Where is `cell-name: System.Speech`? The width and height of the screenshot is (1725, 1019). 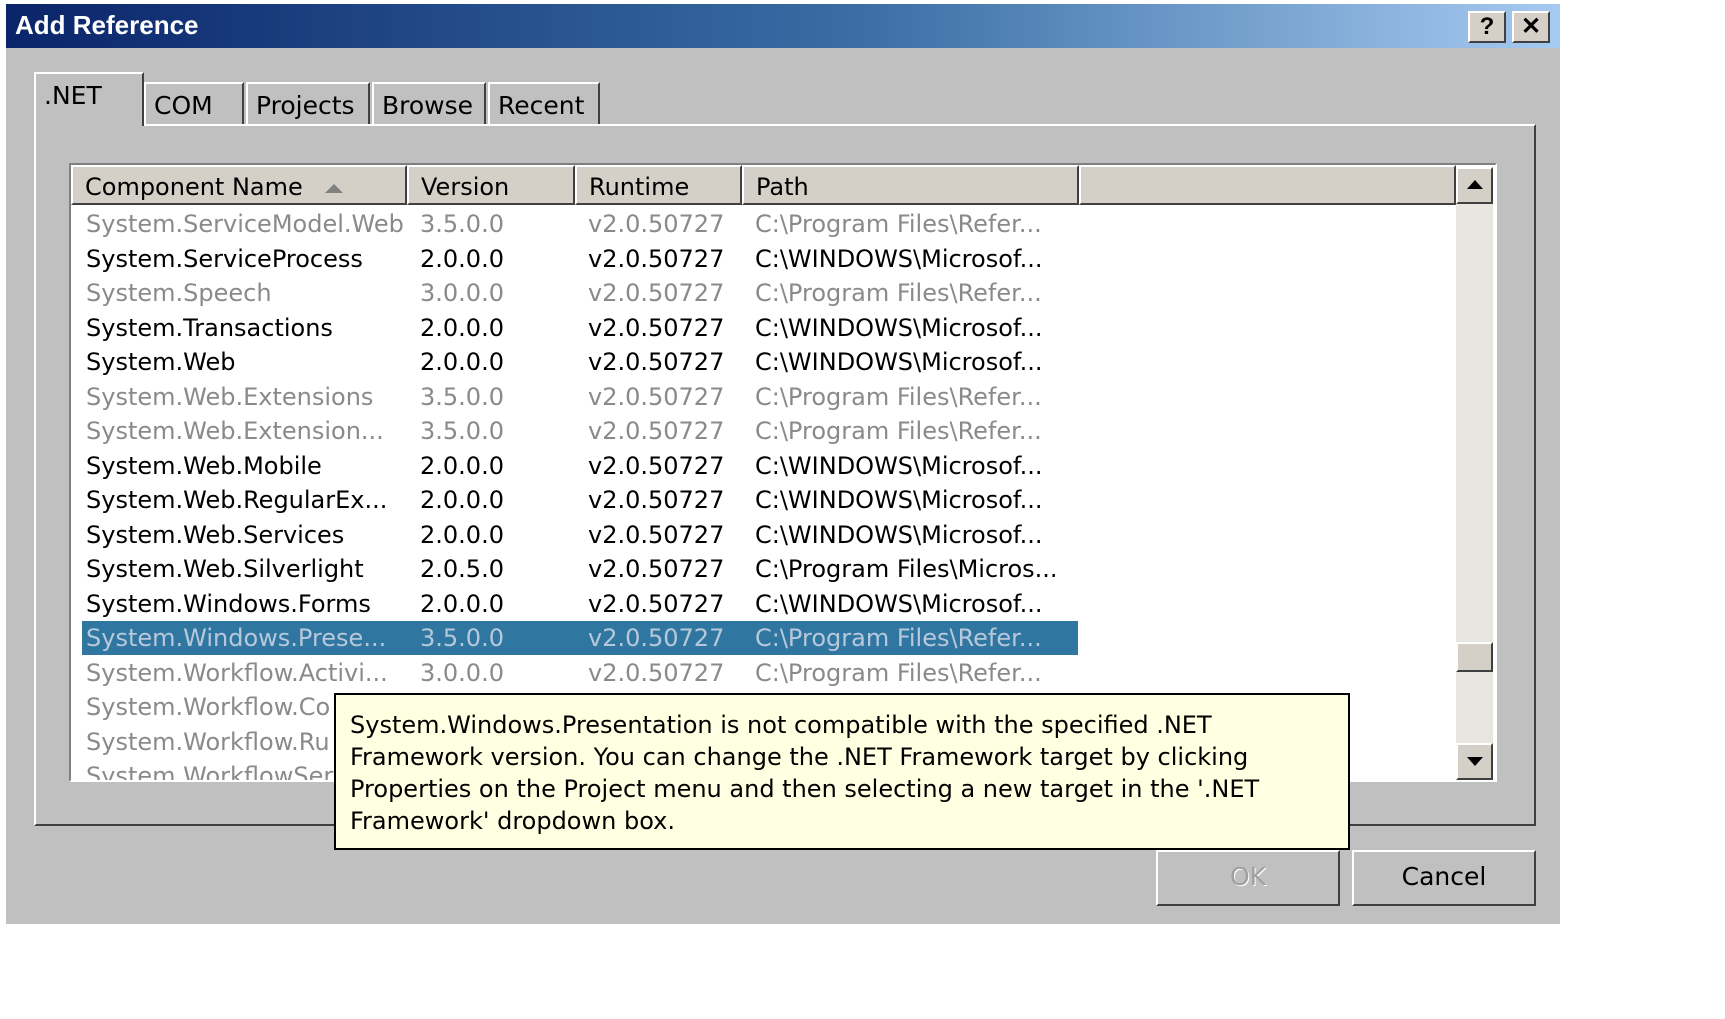 cell-name: System.Speech is located at coordinates (179, 293).